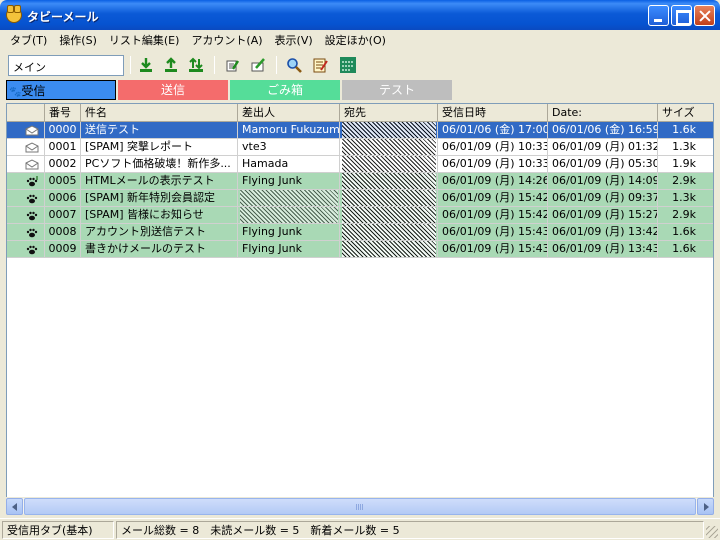 Image resolution: width=720 pixels, height=540 pixels. What do you see at coordinates (289, 130) in the screenshot?
I see `row-from: Mamoru Fukuzumi` at bounding box center [289, 130].